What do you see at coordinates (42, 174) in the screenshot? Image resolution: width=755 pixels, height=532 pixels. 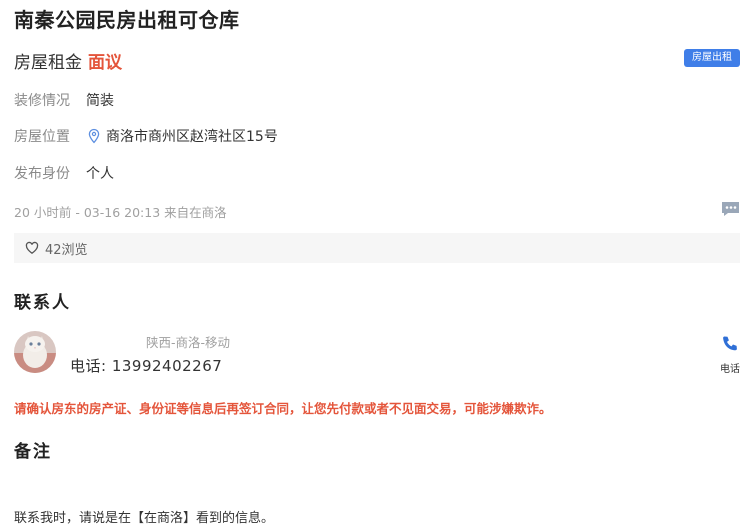 I see `detail-label: 发布身份` at bounding box center [42, 174].